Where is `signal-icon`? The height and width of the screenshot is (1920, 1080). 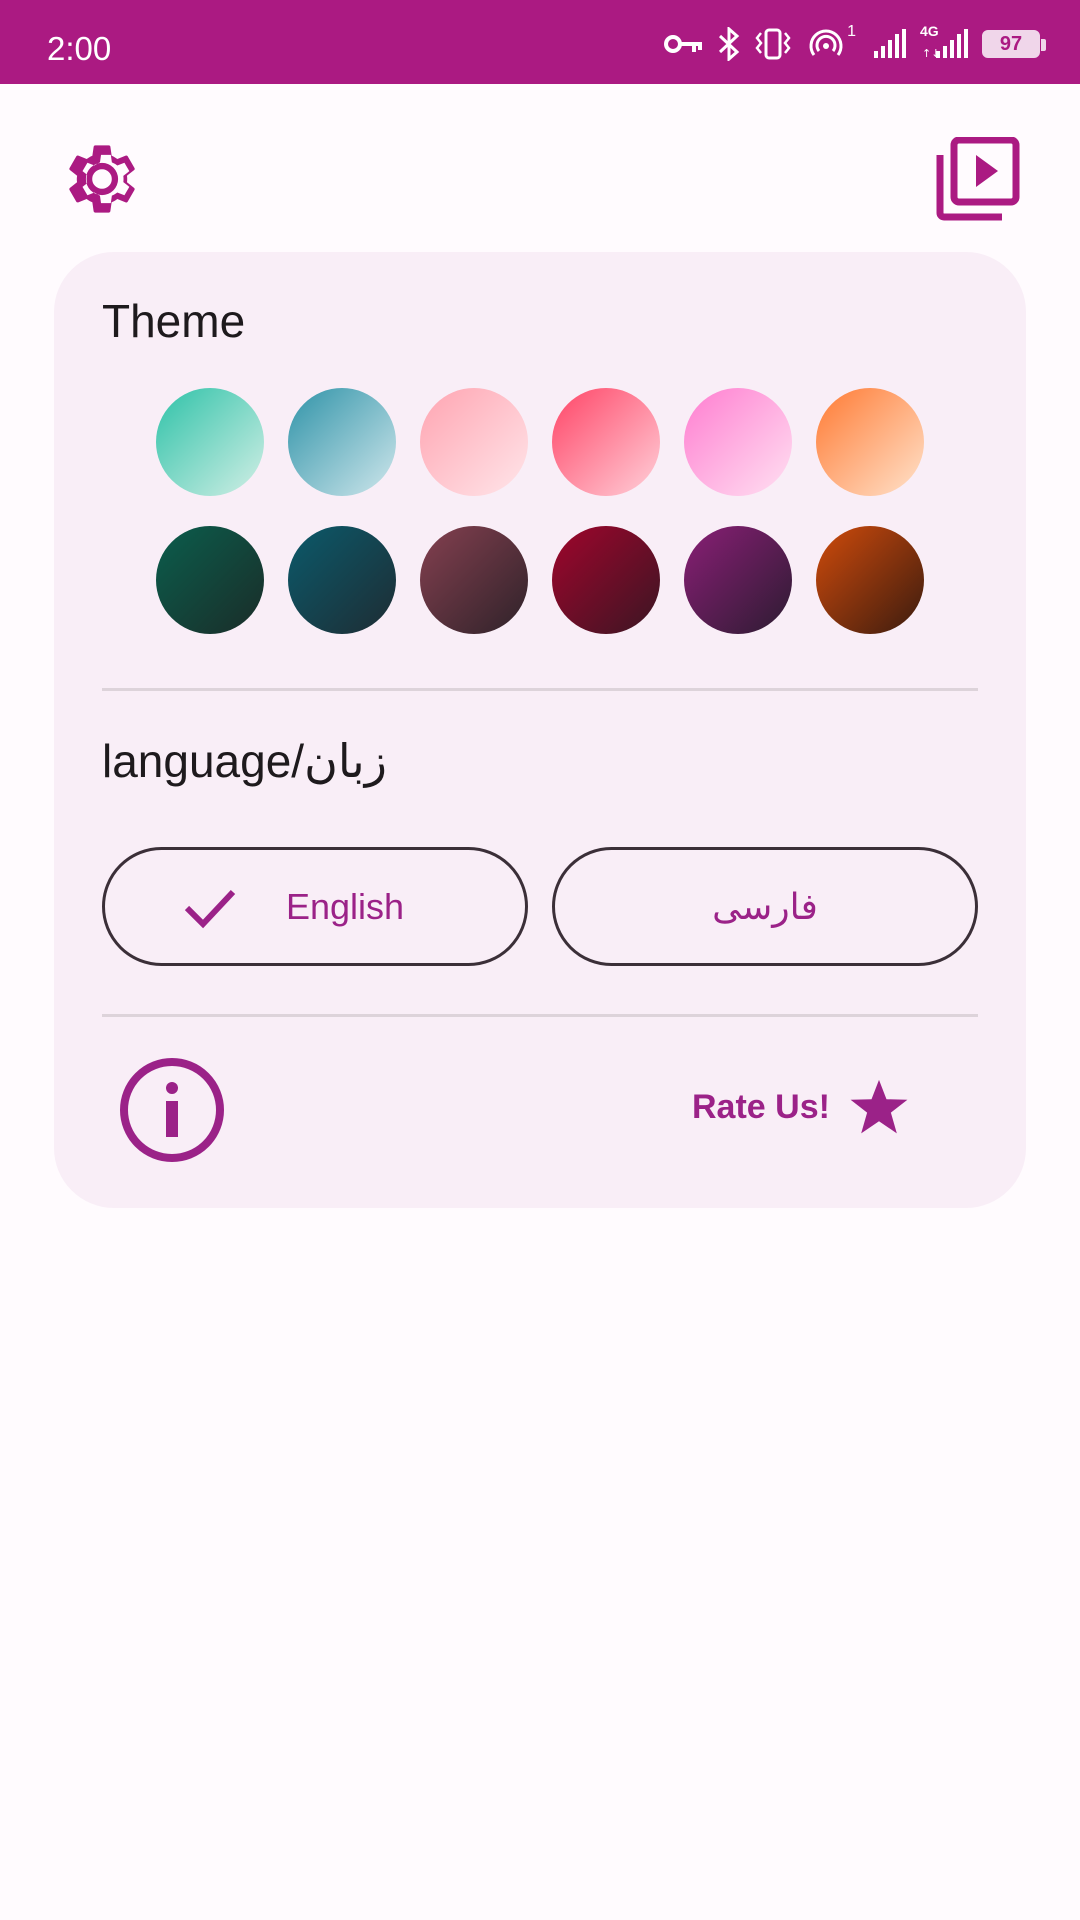 signal-icon is located at coordinates (890, 43).